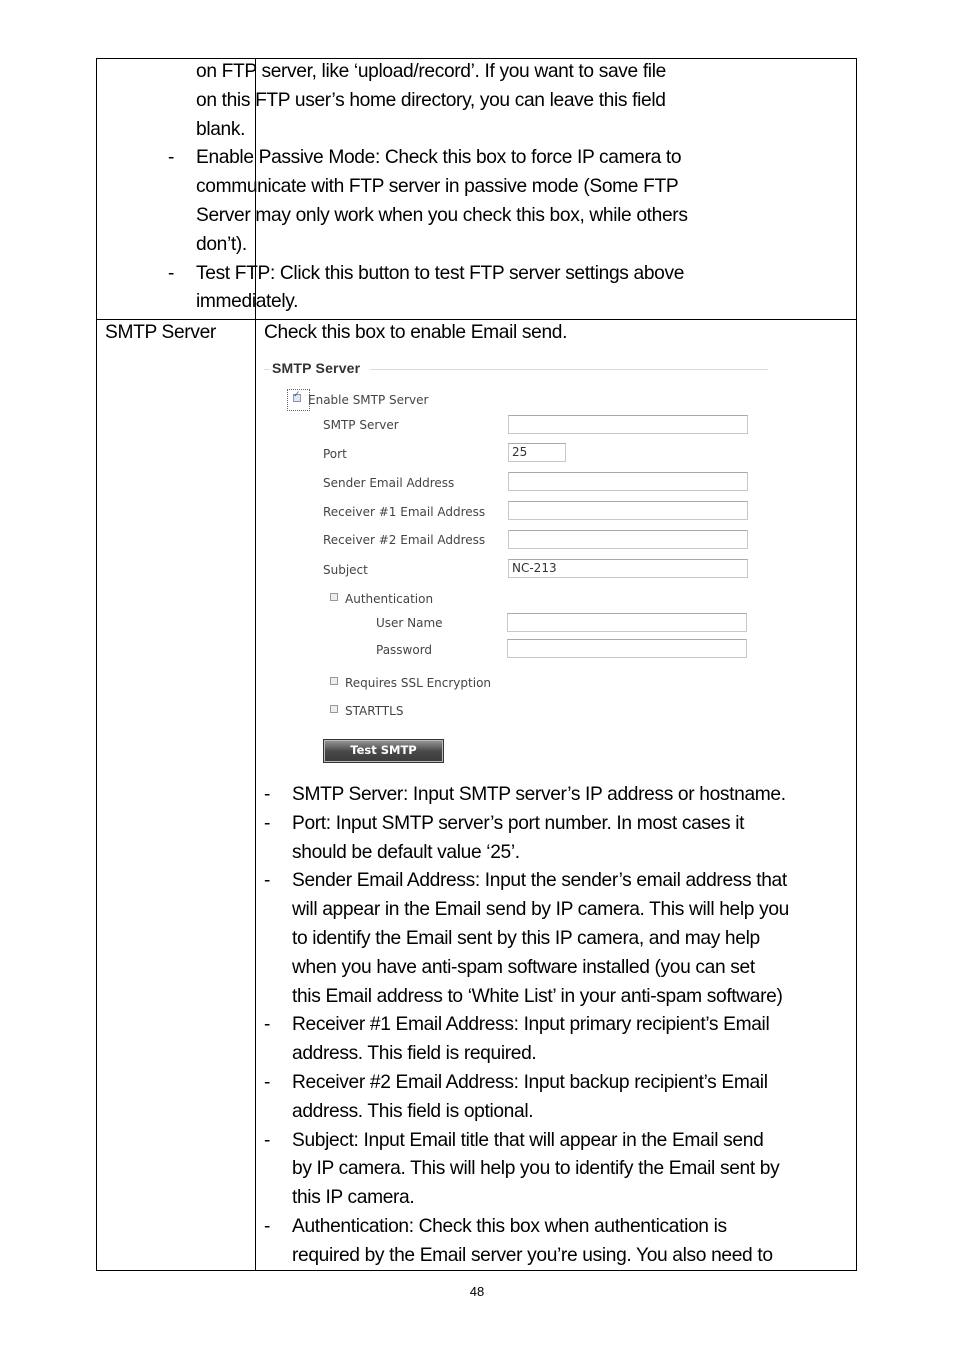 The image size is (954, 1350). Describe the element at coordinates (627, 648) in the screenshot. I see `password-input` at that location.